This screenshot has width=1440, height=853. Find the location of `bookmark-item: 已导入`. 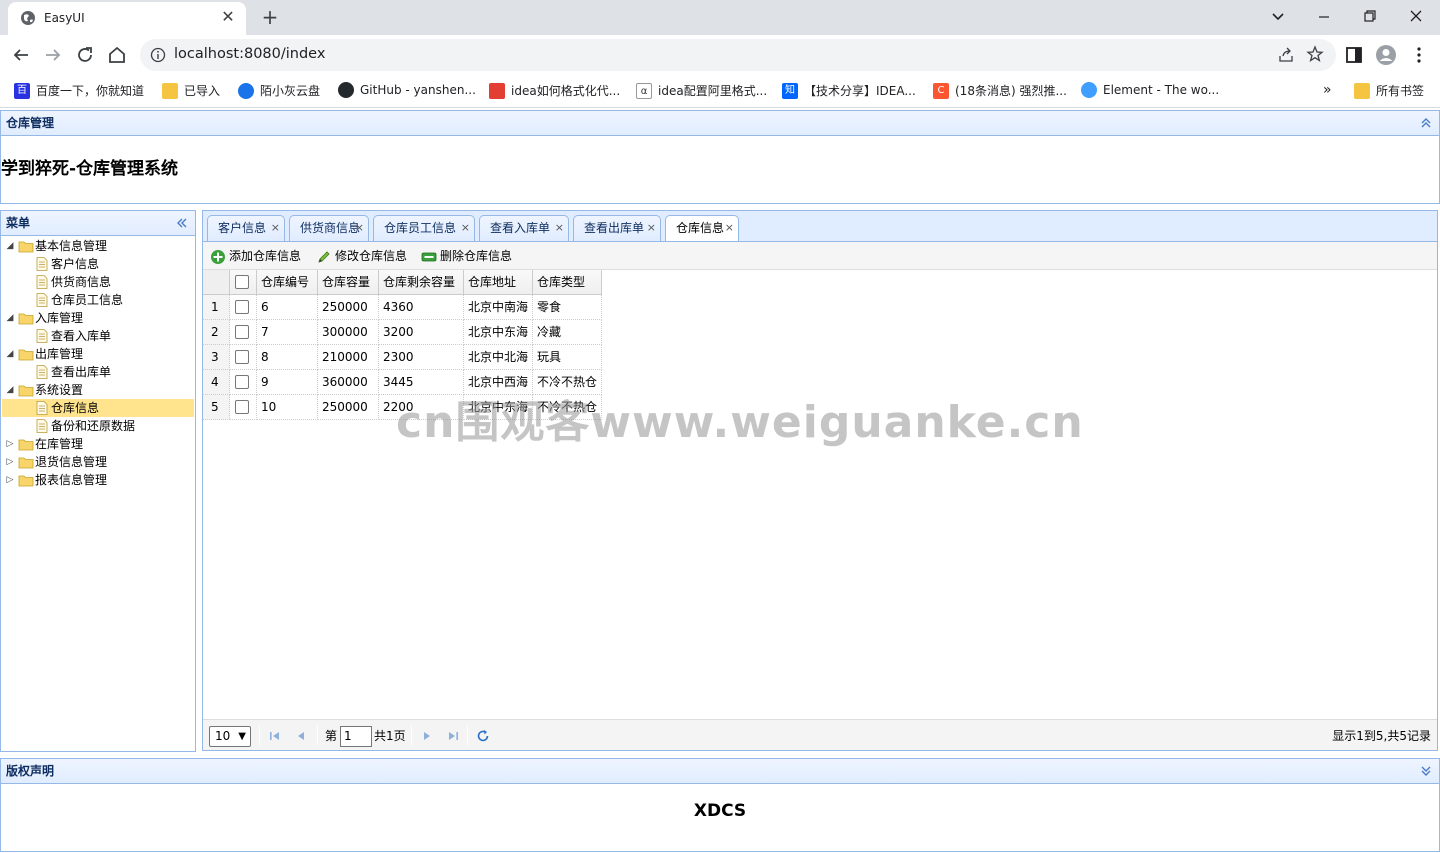

bookmark-item: 已导入 is located at coordinates (191, 91).